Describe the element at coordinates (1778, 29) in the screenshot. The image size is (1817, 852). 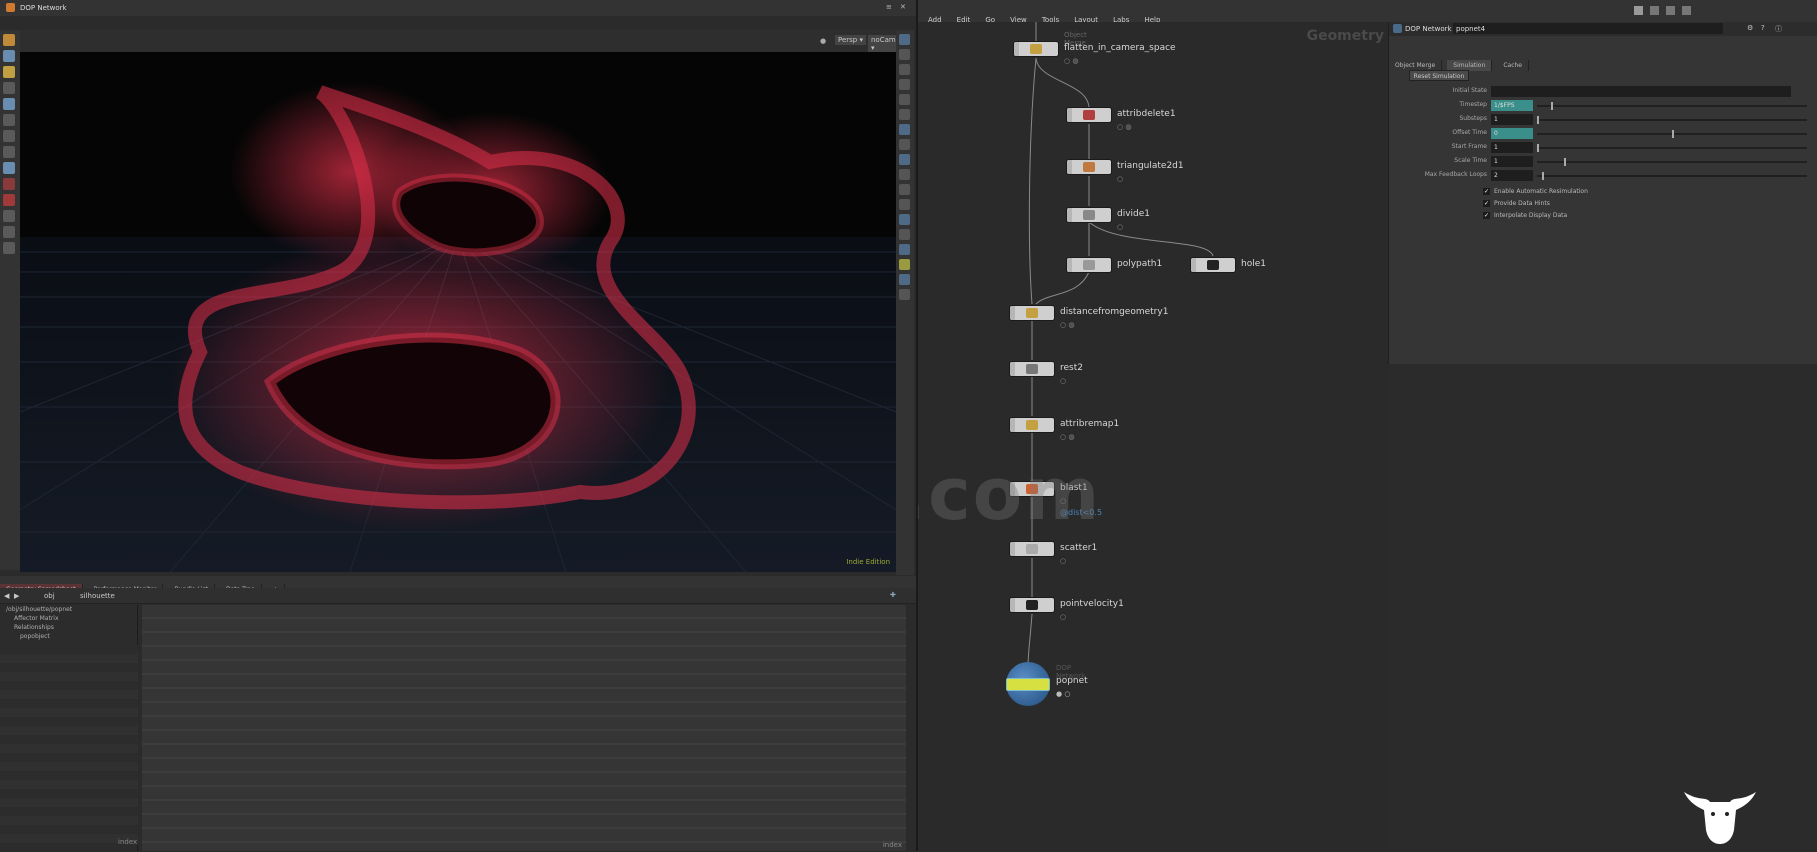
I see `info-icon: ⓘ` at that location.